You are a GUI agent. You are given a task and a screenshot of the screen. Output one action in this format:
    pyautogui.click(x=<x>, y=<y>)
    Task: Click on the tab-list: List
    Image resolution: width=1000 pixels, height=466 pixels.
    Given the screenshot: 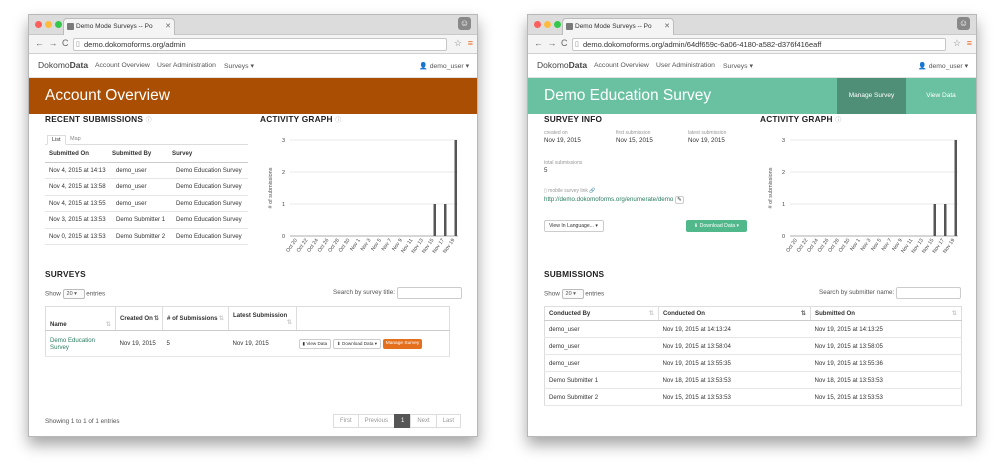 What is the action you would take?
    pyautogui.click(x=56, y=140)
    